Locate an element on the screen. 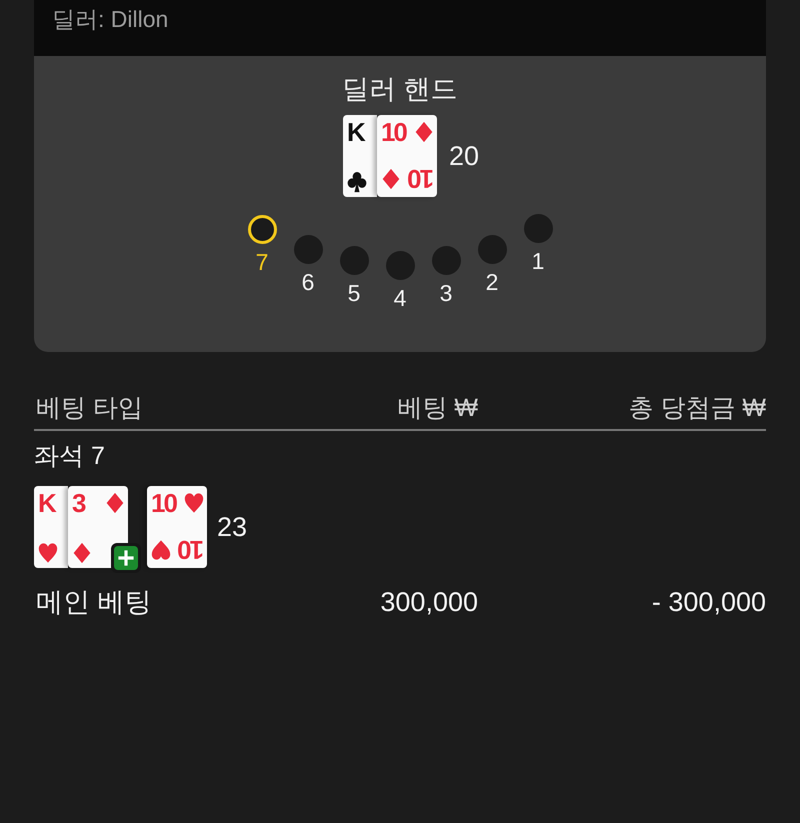 This screenshot has height=823, width=800. seat-label: 좌석 7 is located at coordinates (69, 456).